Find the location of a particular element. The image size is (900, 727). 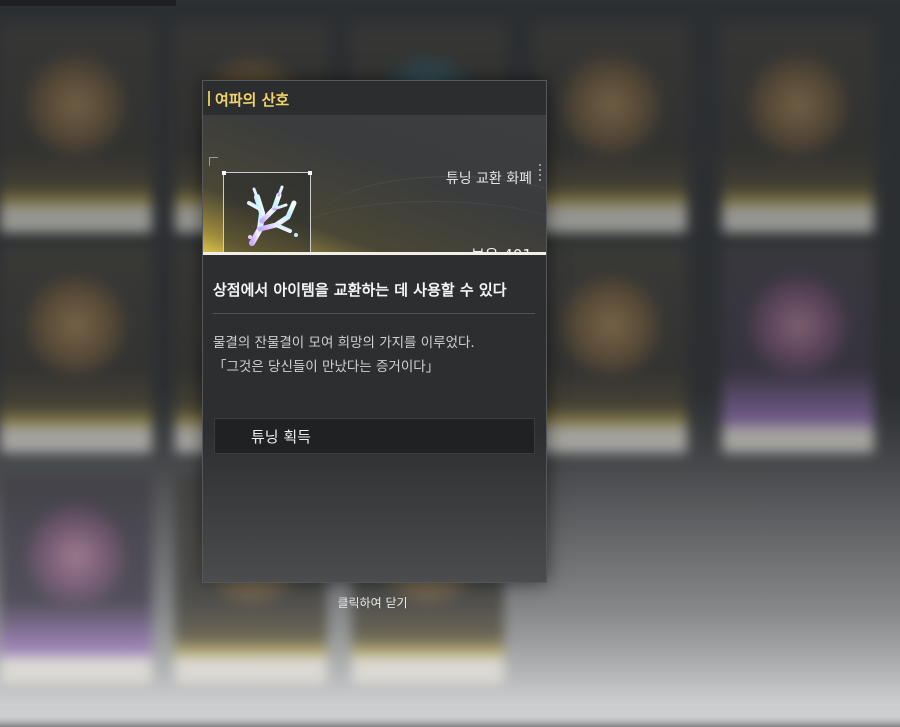

title-accent-bar is located at coordinates (209, 98).